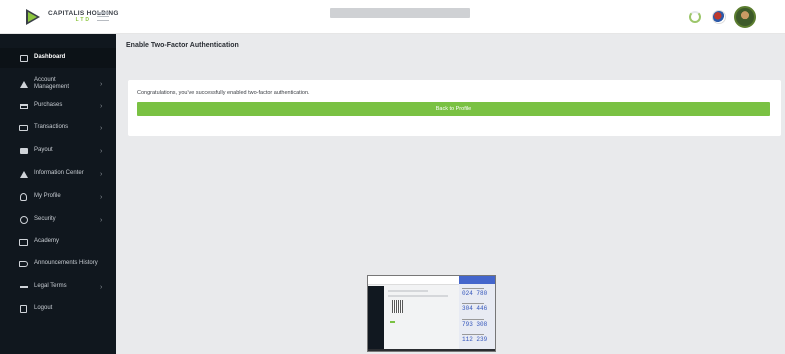 The width and height of the screenshot is (785, 354). What do you see at coordinates (23, 309) in the screenshot?
I see `logout-icon` at bounding box center [23, 309].